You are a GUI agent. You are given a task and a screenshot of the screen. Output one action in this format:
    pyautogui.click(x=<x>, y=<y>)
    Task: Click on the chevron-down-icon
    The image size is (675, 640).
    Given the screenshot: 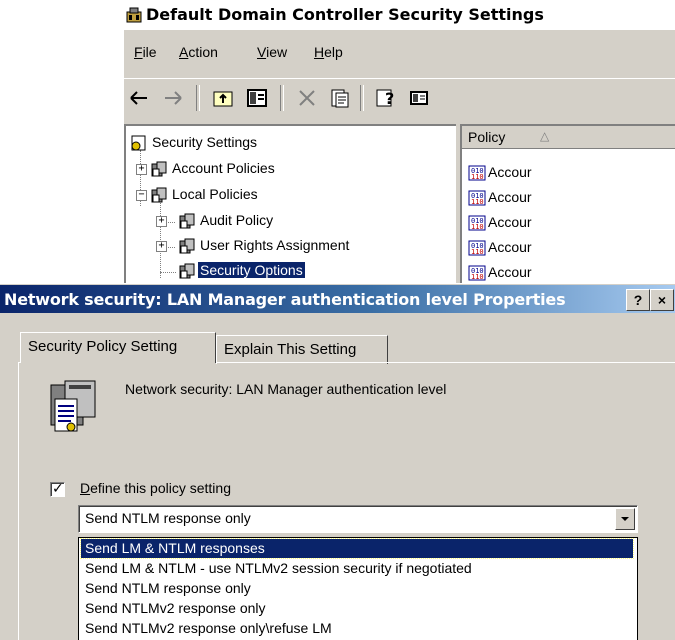 What is the action you would take?
    pyautogui.click(x=625, y=519)
    